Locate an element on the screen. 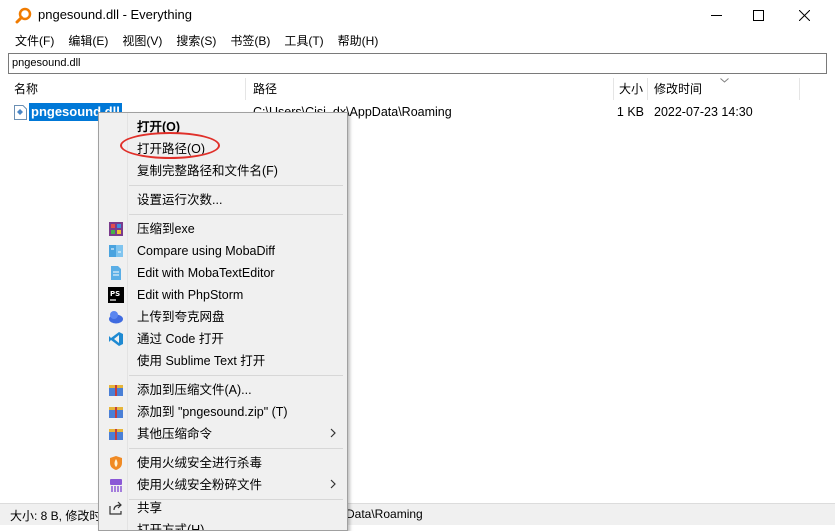  everything-magnifier-icon is located at coordinates (23, 15).